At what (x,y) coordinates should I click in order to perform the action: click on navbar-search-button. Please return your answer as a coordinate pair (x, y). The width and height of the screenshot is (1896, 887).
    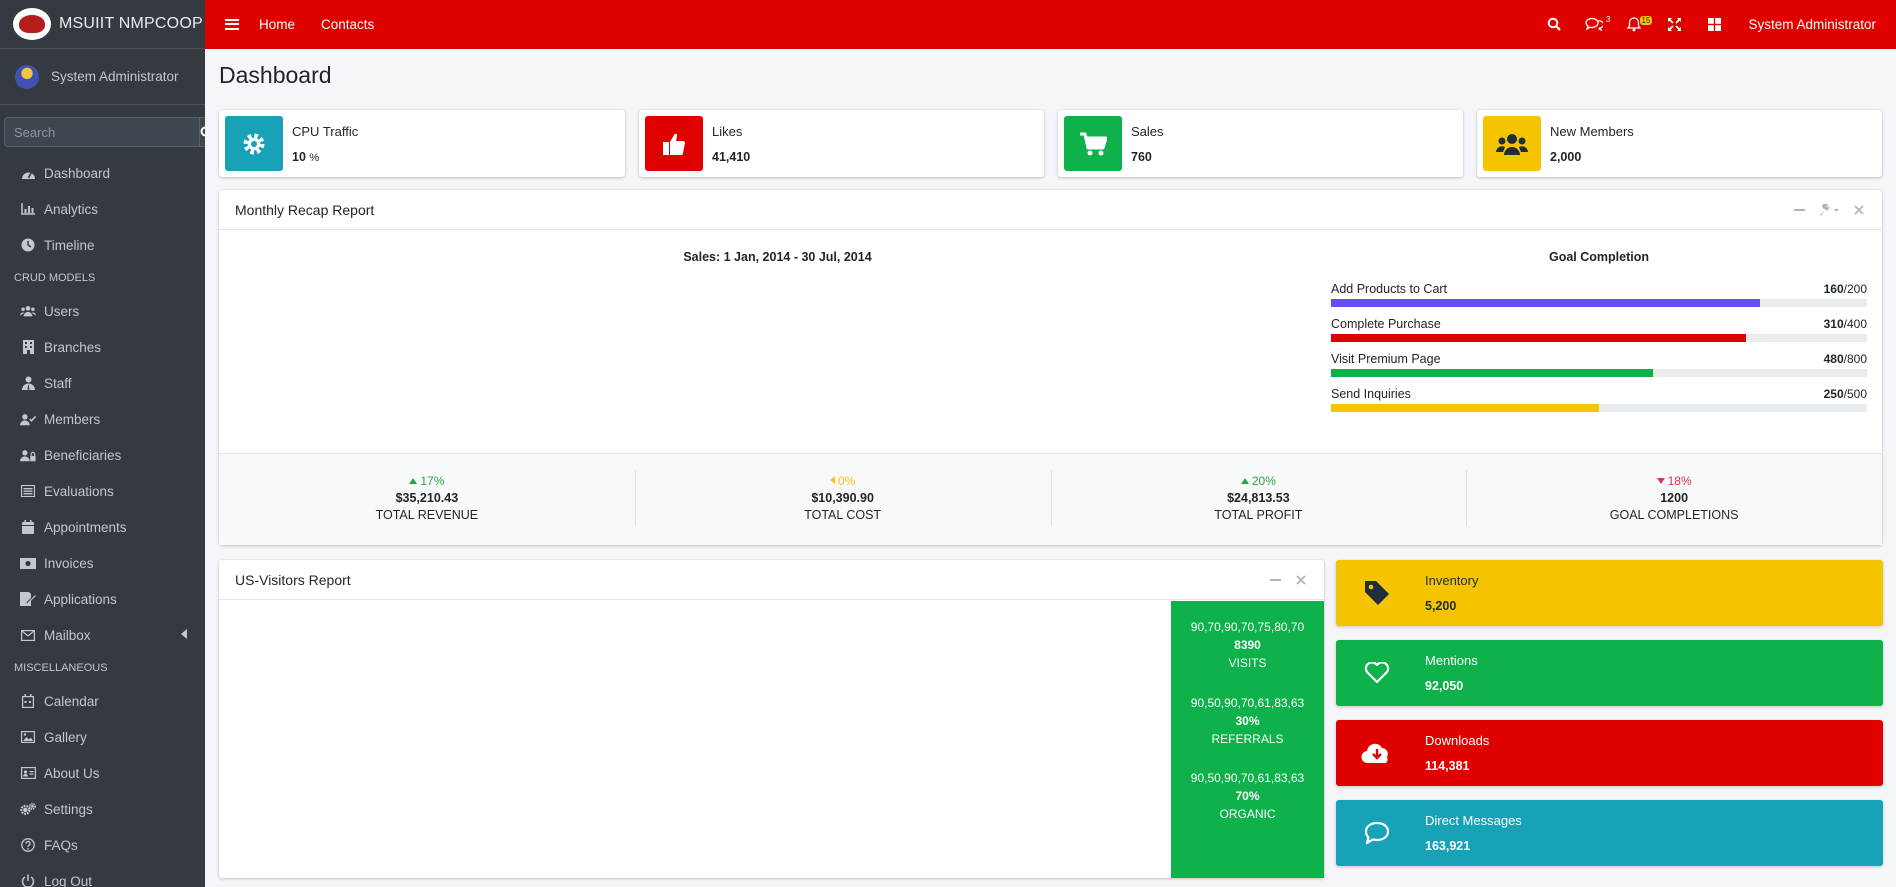
    Looking at the image, I should click on (1554, 24).